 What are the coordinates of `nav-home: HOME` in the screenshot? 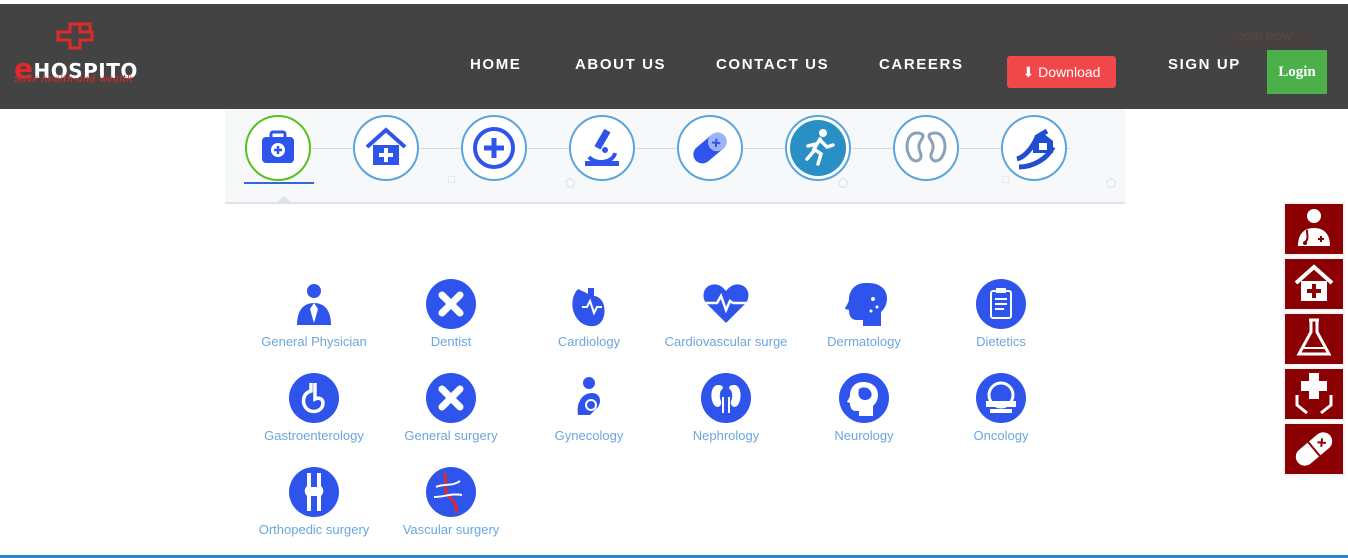 It's located at (495, 64).